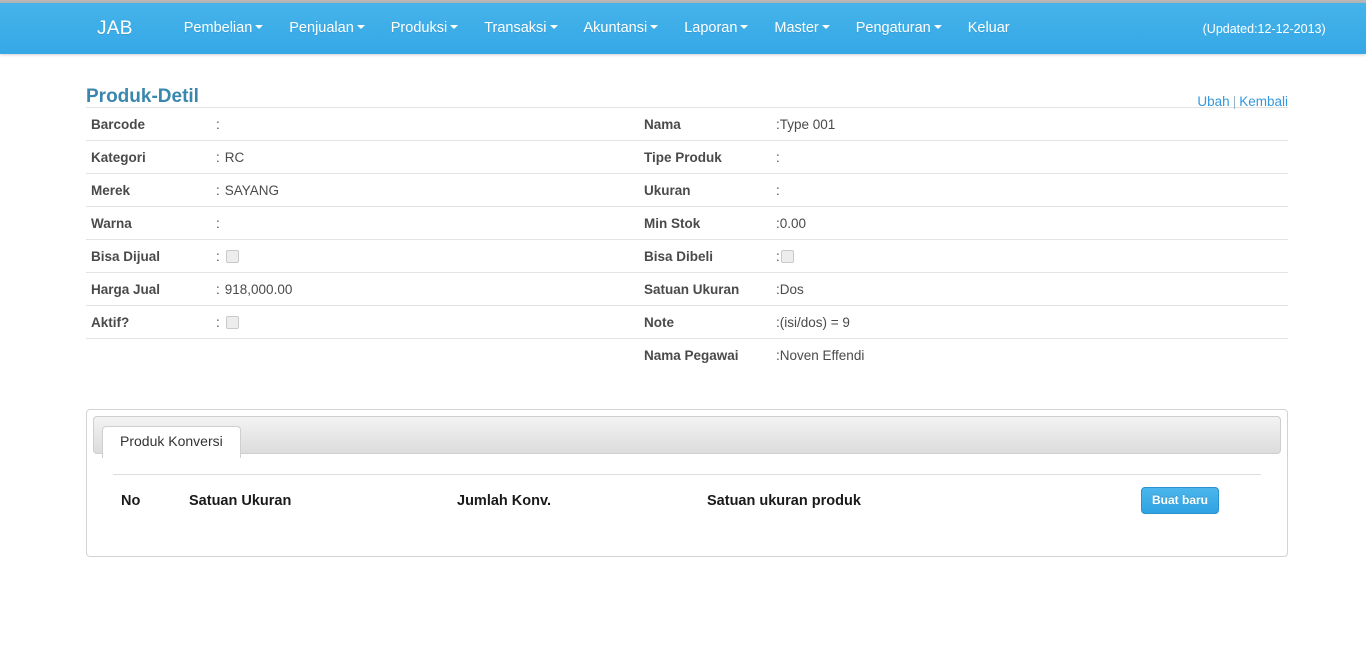 This screenshot has width=1366, height=645. I want to click on detail-value-tipe-produk: :, so click(1032, 157).